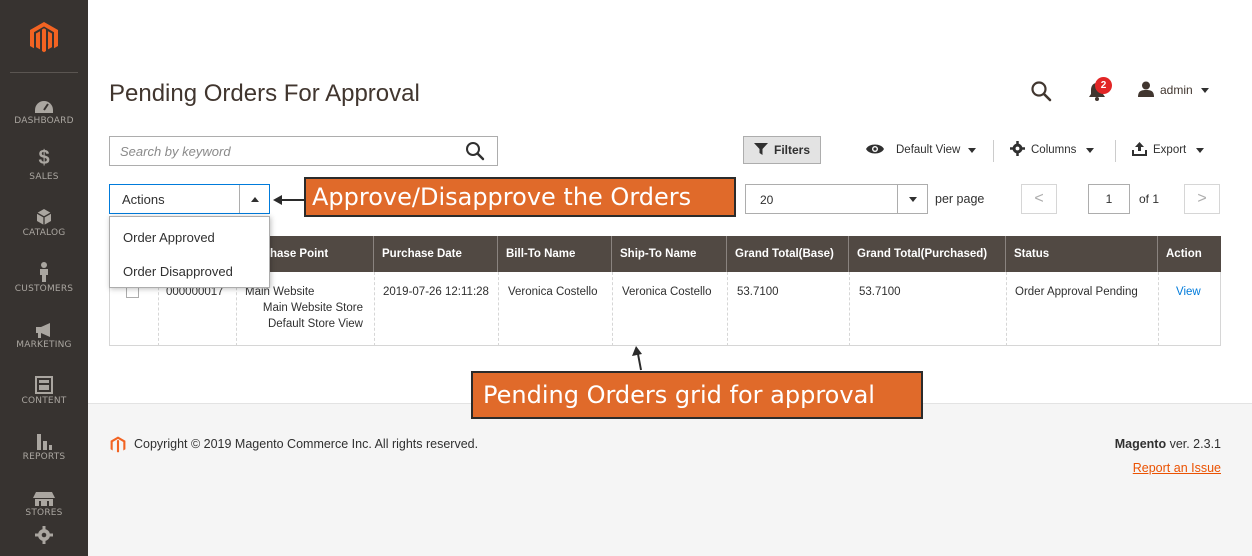 This screenshot has width=1252, height=556. What do you see at coordinates (1177, 468) in the screenshot?
I see `report-issue-link: Report an Issue` at bounding box center [1177, 468].